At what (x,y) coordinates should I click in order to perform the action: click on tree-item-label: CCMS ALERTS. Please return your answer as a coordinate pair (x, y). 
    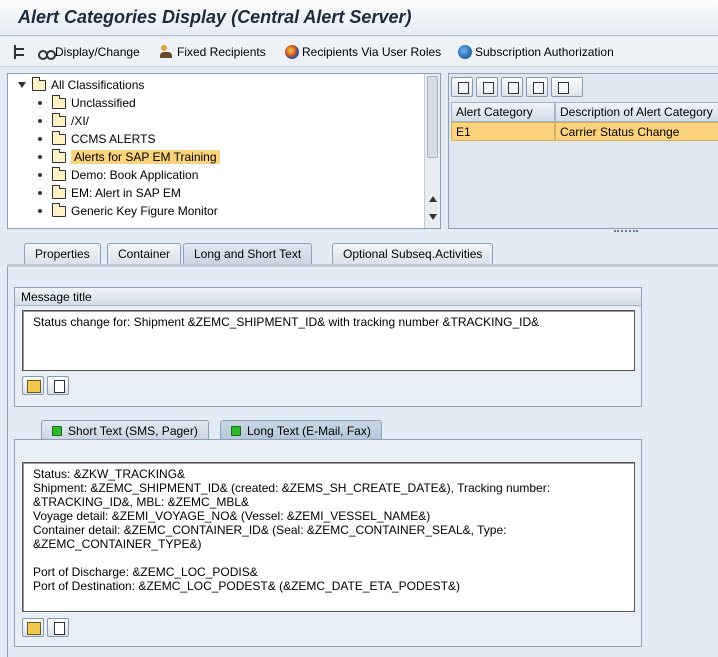
    Looking at the image, I should click on (113, 139).